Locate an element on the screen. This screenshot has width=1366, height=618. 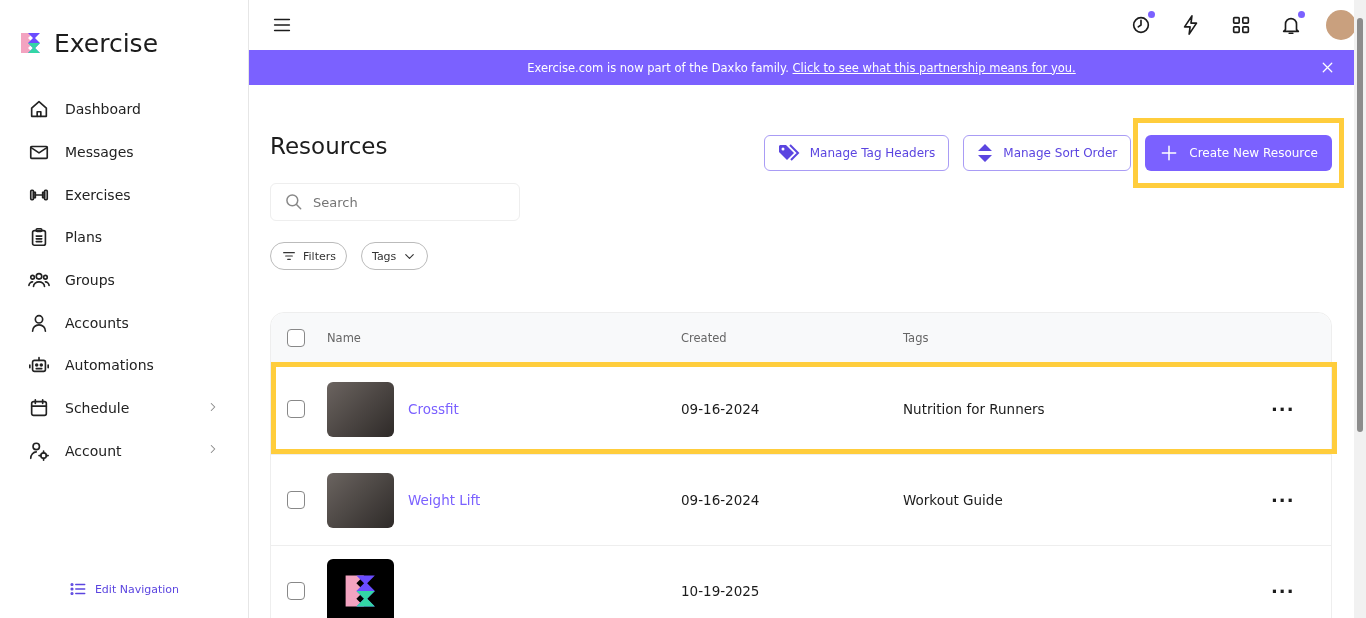
brand-name: Exercise is located at coordinates (106, 43).